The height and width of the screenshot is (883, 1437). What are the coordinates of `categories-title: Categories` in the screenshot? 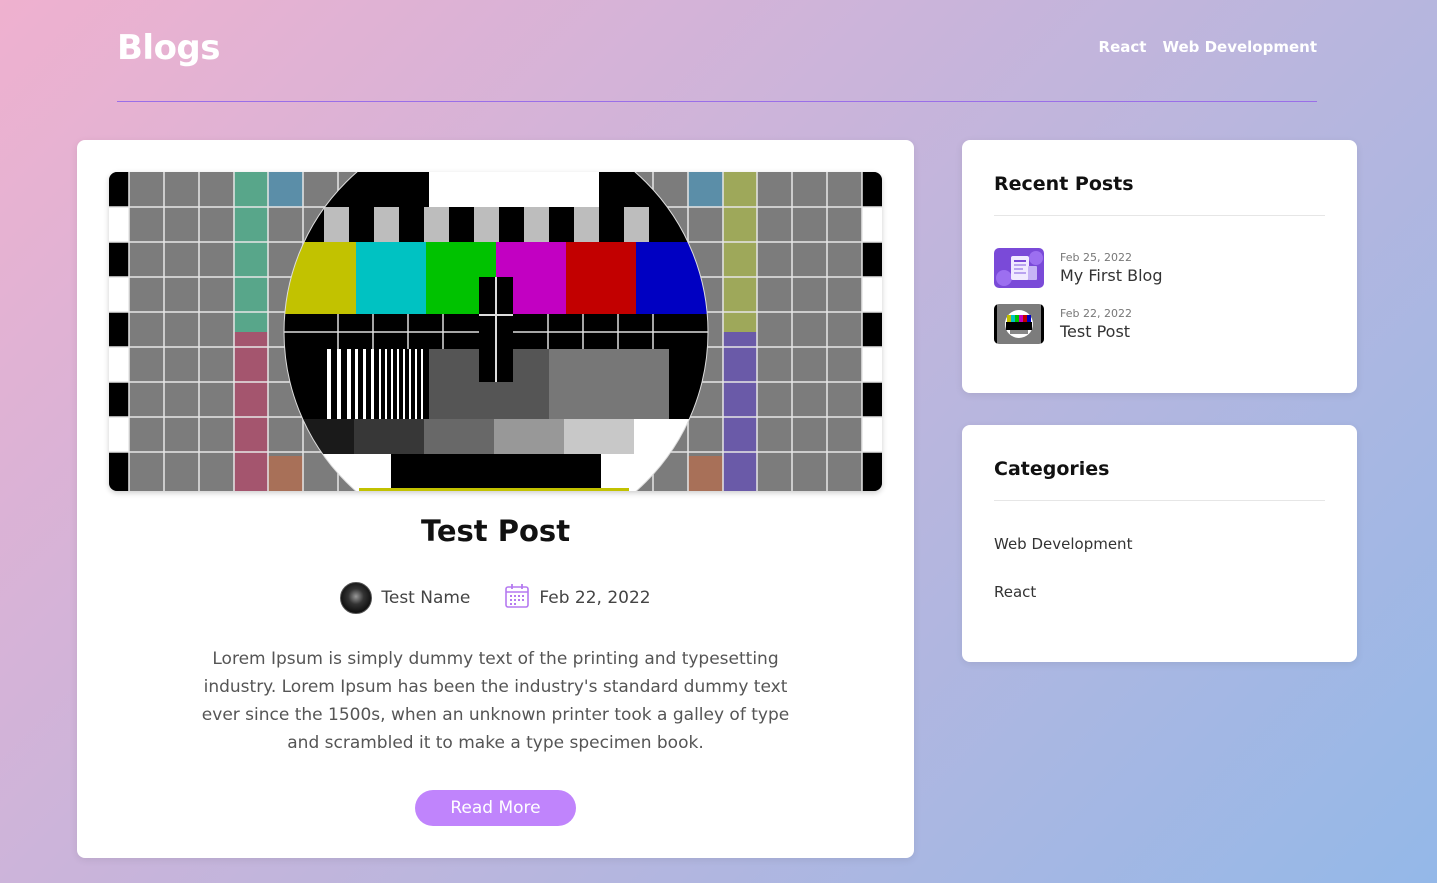 It's located at (1159, 479).